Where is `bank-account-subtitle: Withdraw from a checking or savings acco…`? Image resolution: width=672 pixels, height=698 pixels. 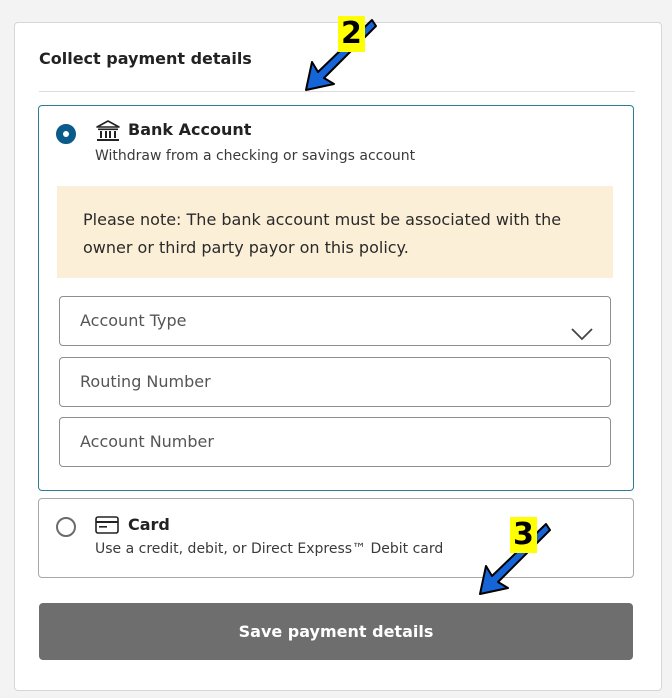
bank-account-subtitle: Withdraw from a checking or savings acco… is located at coordinates (255, 156).